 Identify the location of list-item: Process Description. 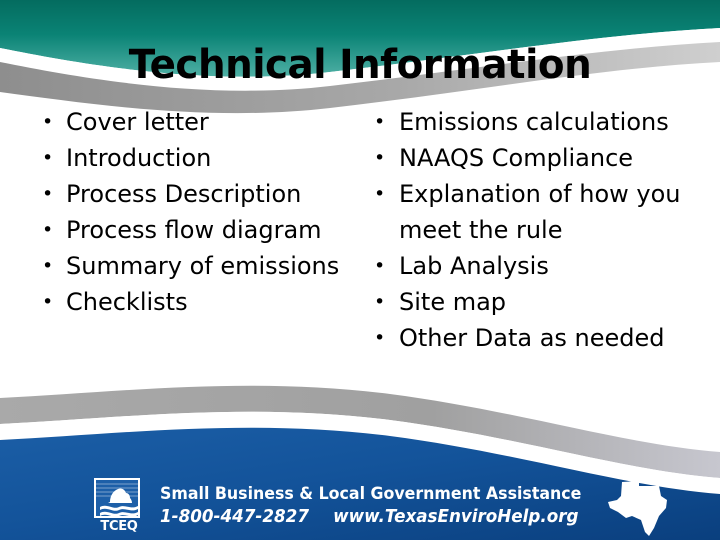
(195, 194).